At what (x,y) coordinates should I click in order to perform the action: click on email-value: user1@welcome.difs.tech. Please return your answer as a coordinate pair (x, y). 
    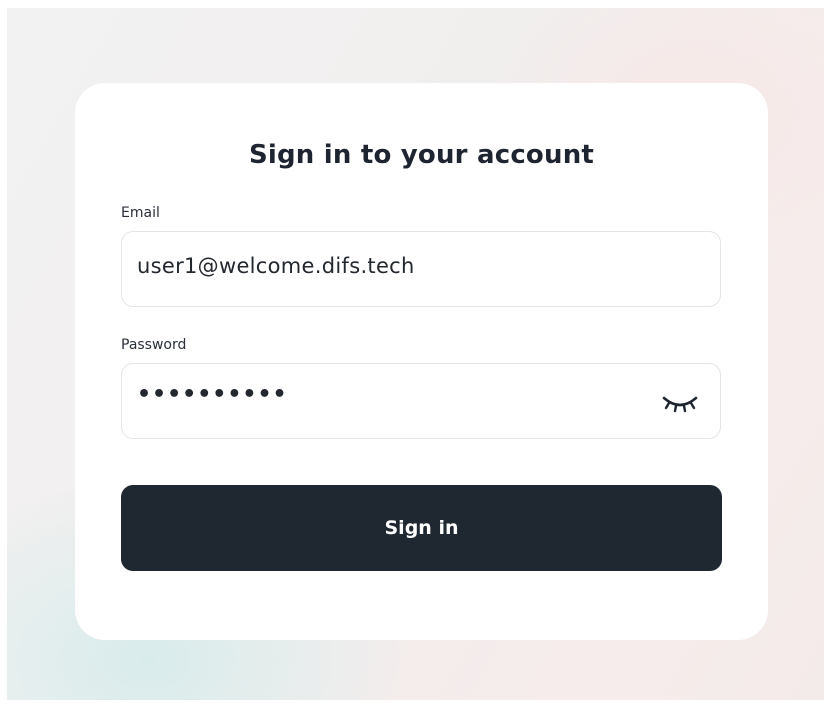
    Looking at the image, I should click on (276, 266).